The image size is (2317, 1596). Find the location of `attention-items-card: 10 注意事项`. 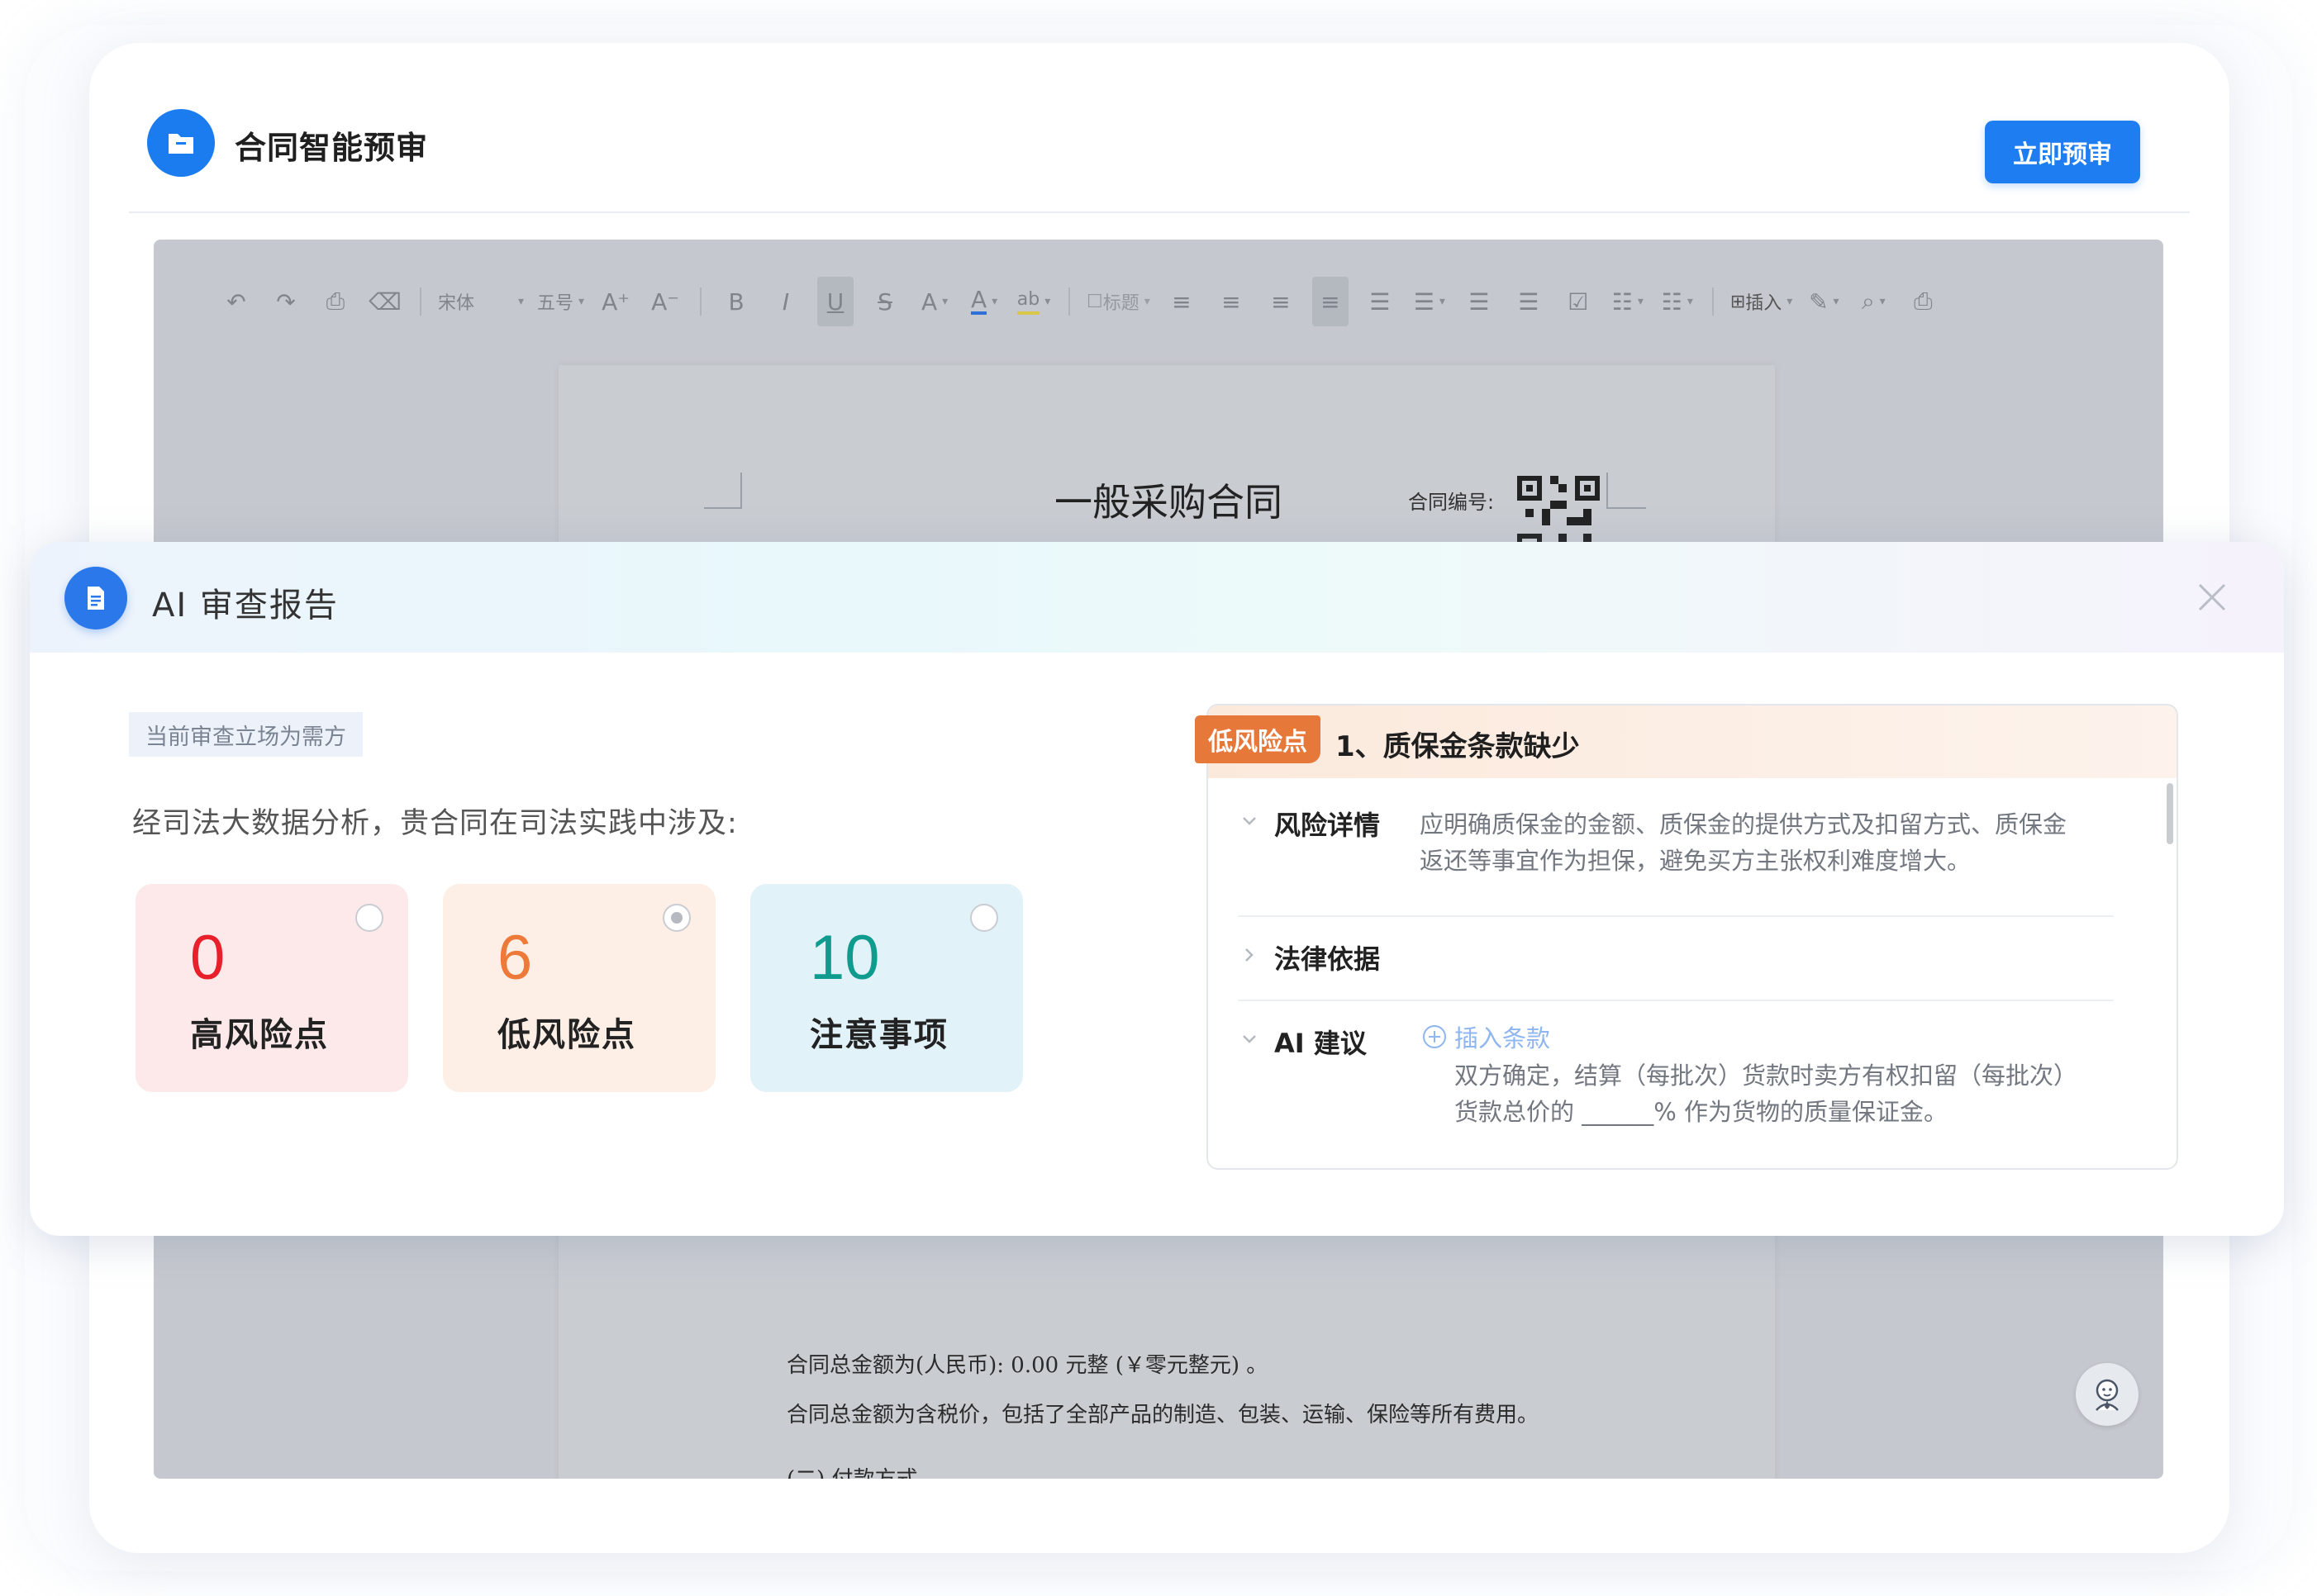

attention-items-card: 10 注意事项 is located at coordinates (887, 988).